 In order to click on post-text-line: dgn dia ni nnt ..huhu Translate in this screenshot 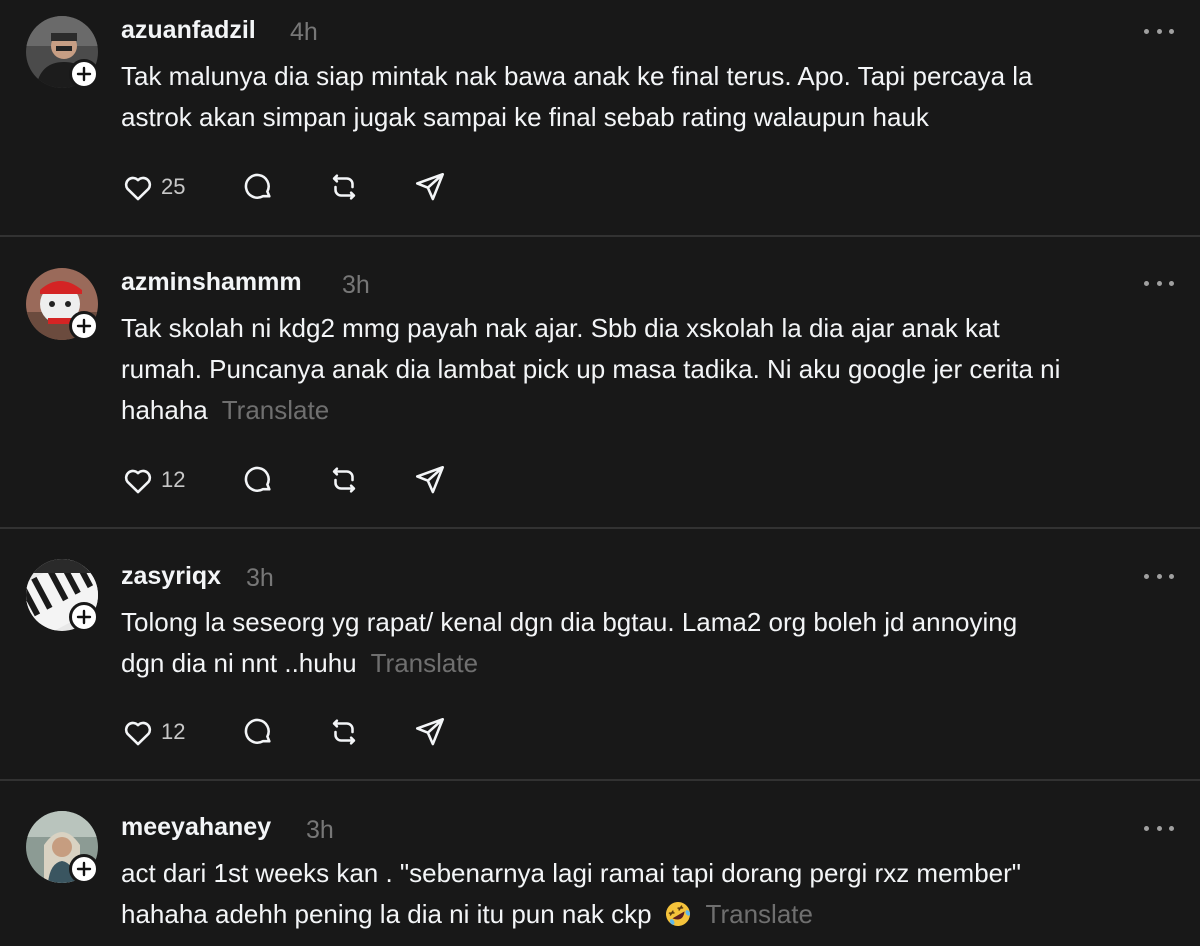, I will do `click(651, 663)`.